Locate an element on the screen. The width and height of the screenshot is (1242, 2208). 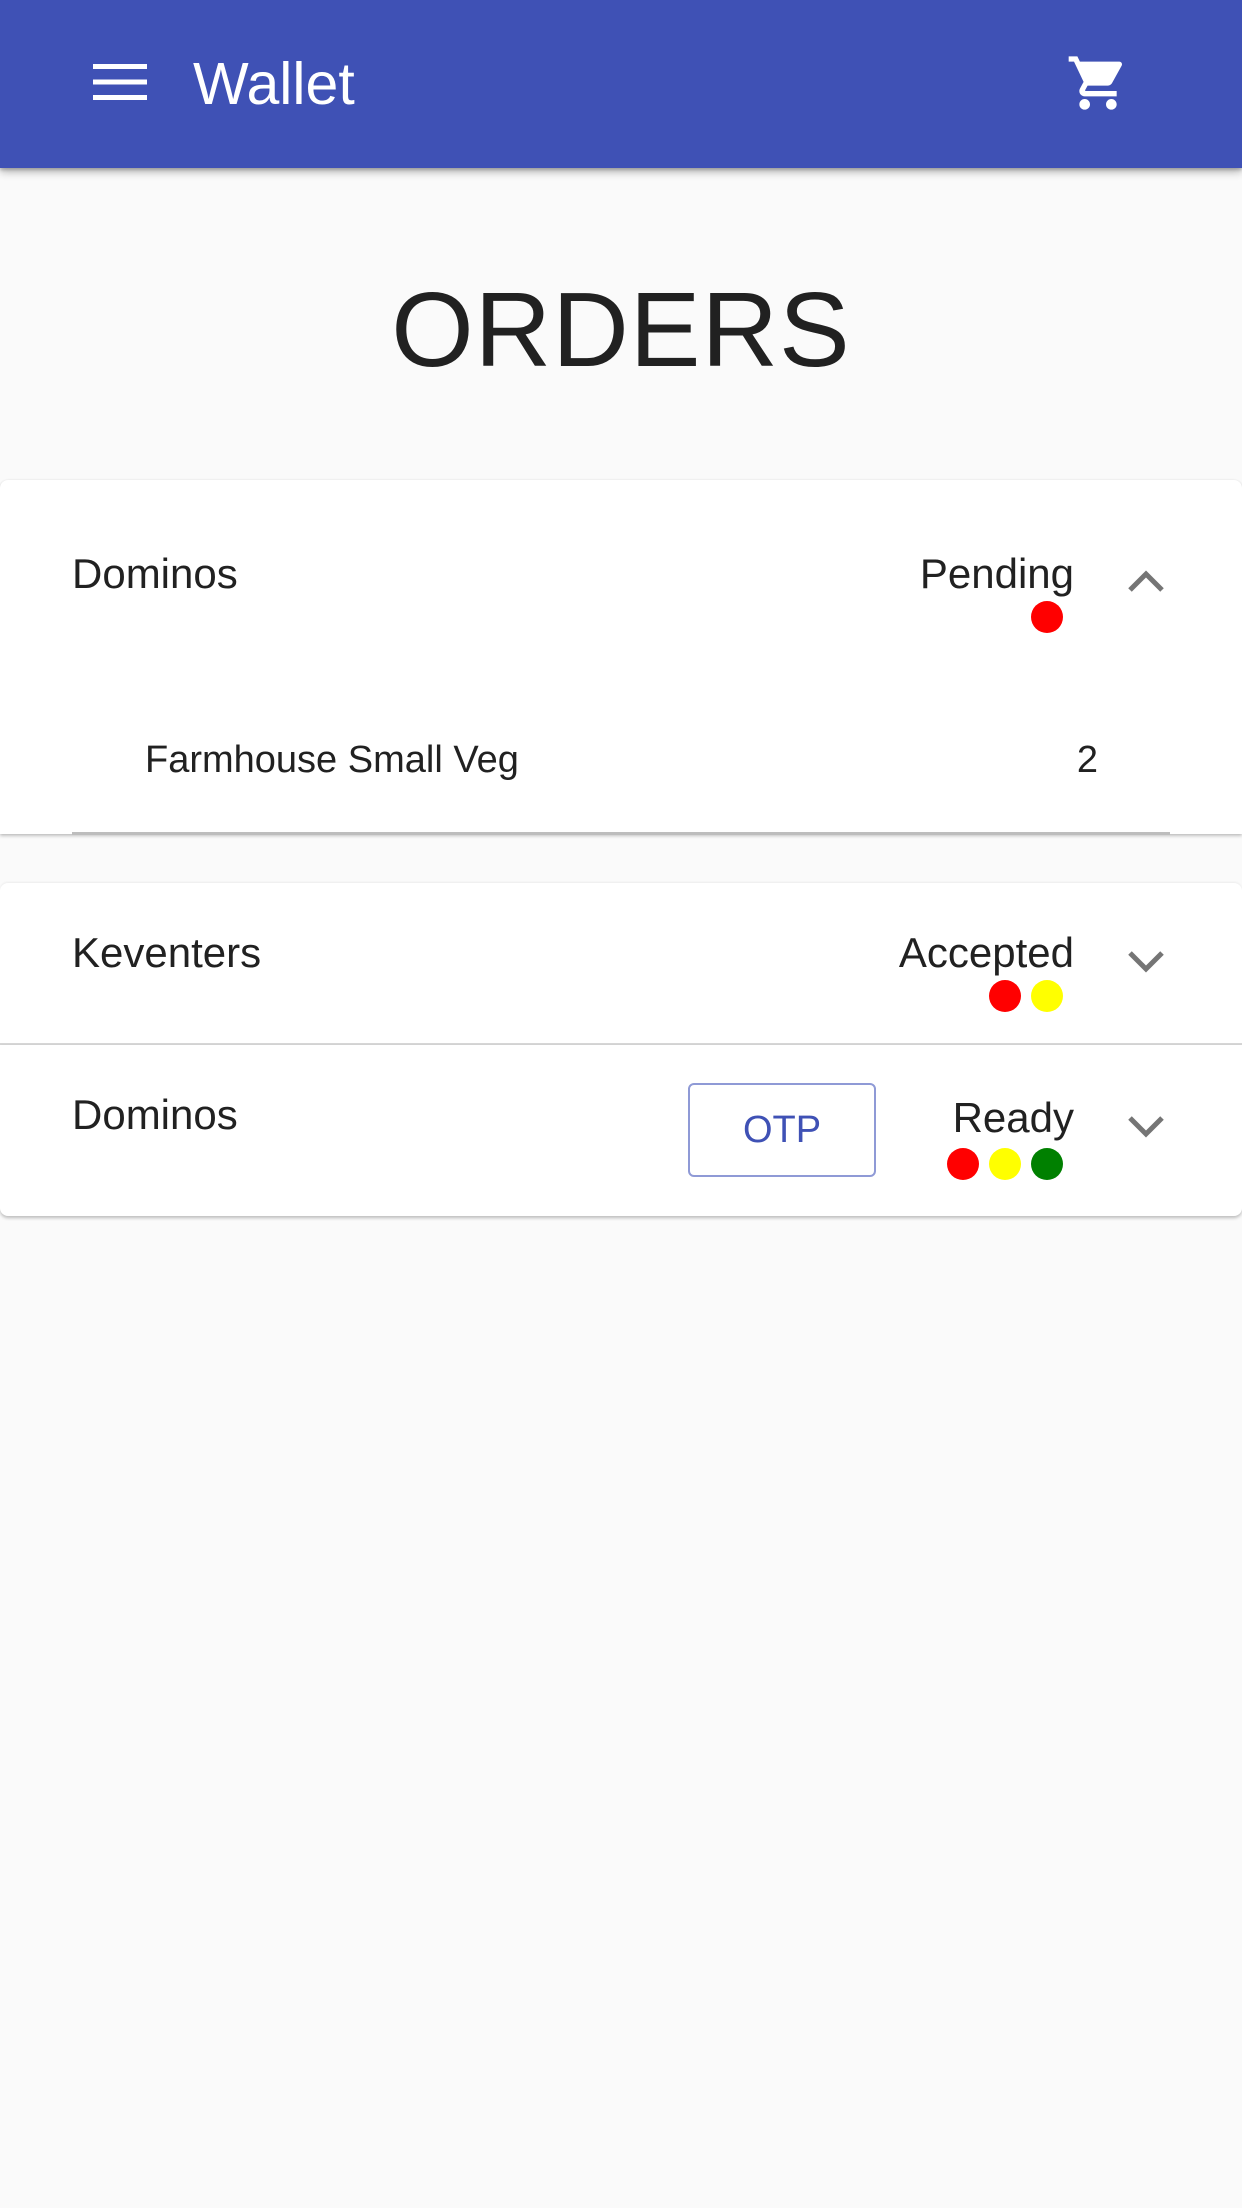
cart-icon is located at coordinates (1098, 85).